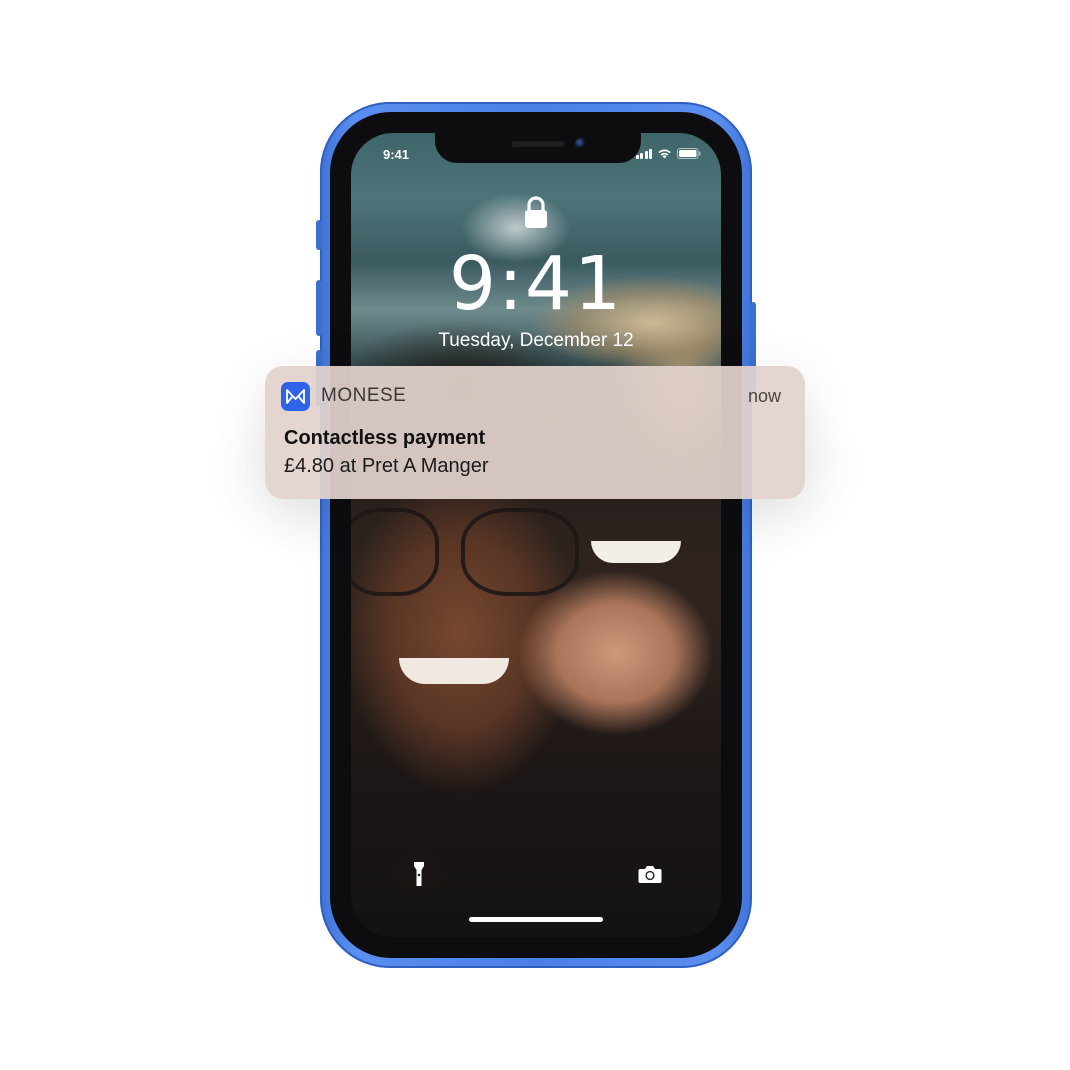 The height and width of the screenshot is (1070, 1070). I want to click on status-bar-time: 9:41, so click(396, 154).